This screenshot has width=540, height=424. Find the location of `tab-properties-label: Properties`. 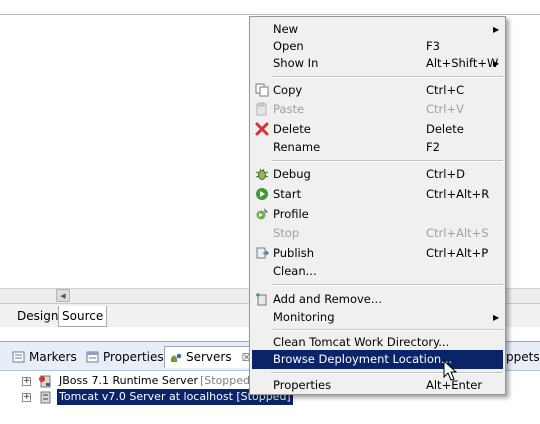

tab-properties-label: Properties is located at coordinates (133, 357).